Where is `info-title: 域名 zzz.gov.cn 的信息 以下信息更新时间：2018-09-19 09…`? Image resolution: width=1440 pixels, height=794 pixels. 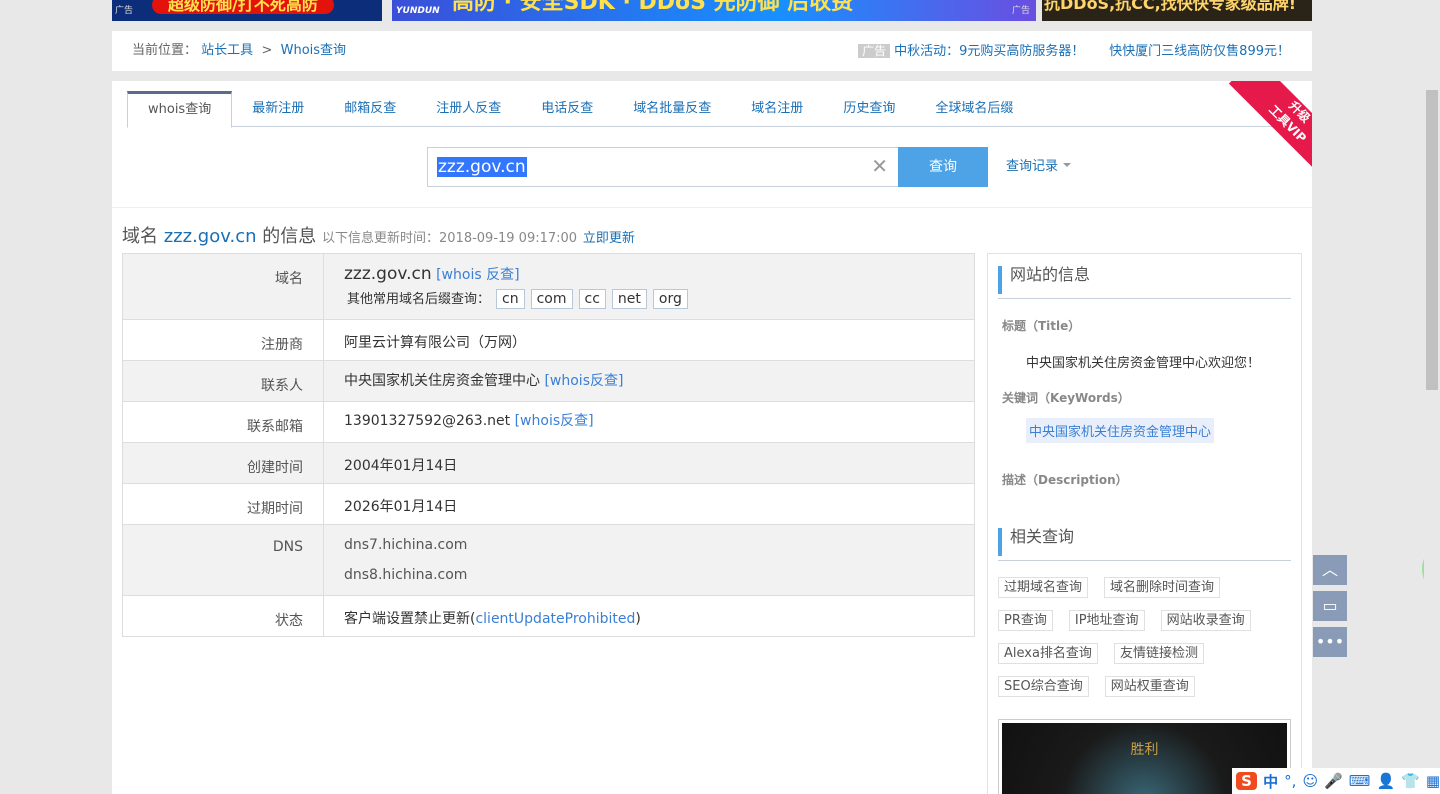
info-title: 域名 zzz.gov.cn 的信息 以下信息更新时间：2018-09-19 09… is located at coordinates (378, 235).